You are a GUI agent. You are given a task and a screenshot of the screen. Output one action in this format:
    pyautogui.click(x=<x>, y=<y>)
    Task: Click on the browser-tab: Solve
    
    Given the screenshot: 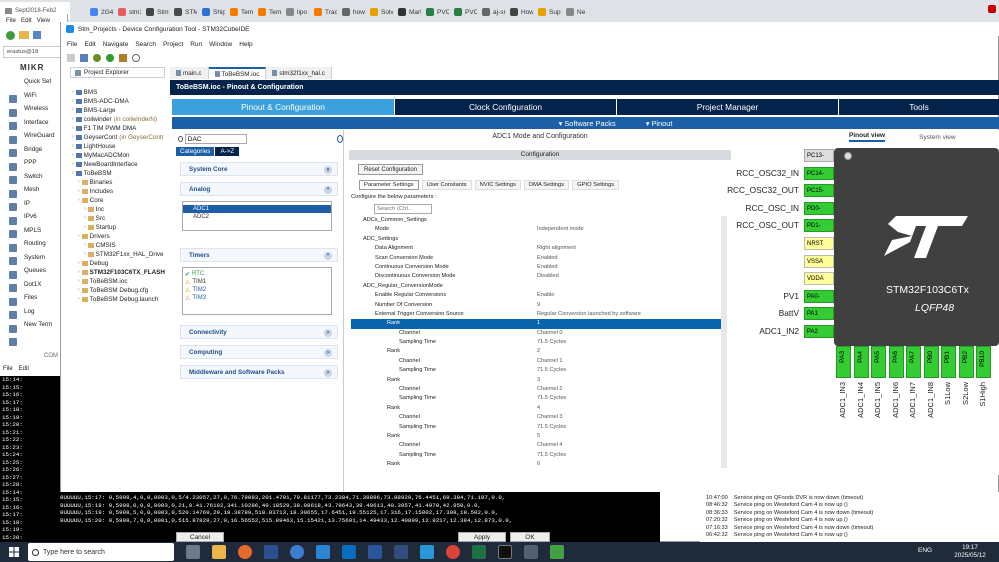 What is the action you would take?
    pyautogui.click(x=380, y=12)
    